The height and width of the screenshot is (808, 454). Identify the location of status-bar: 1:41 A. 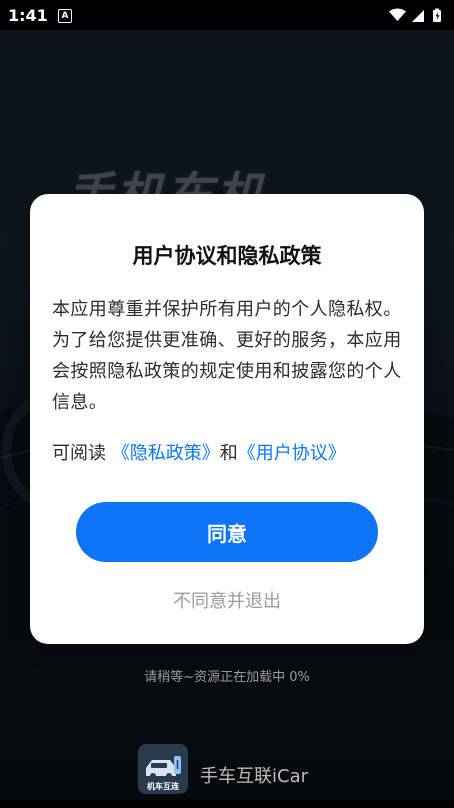
(227, 15).